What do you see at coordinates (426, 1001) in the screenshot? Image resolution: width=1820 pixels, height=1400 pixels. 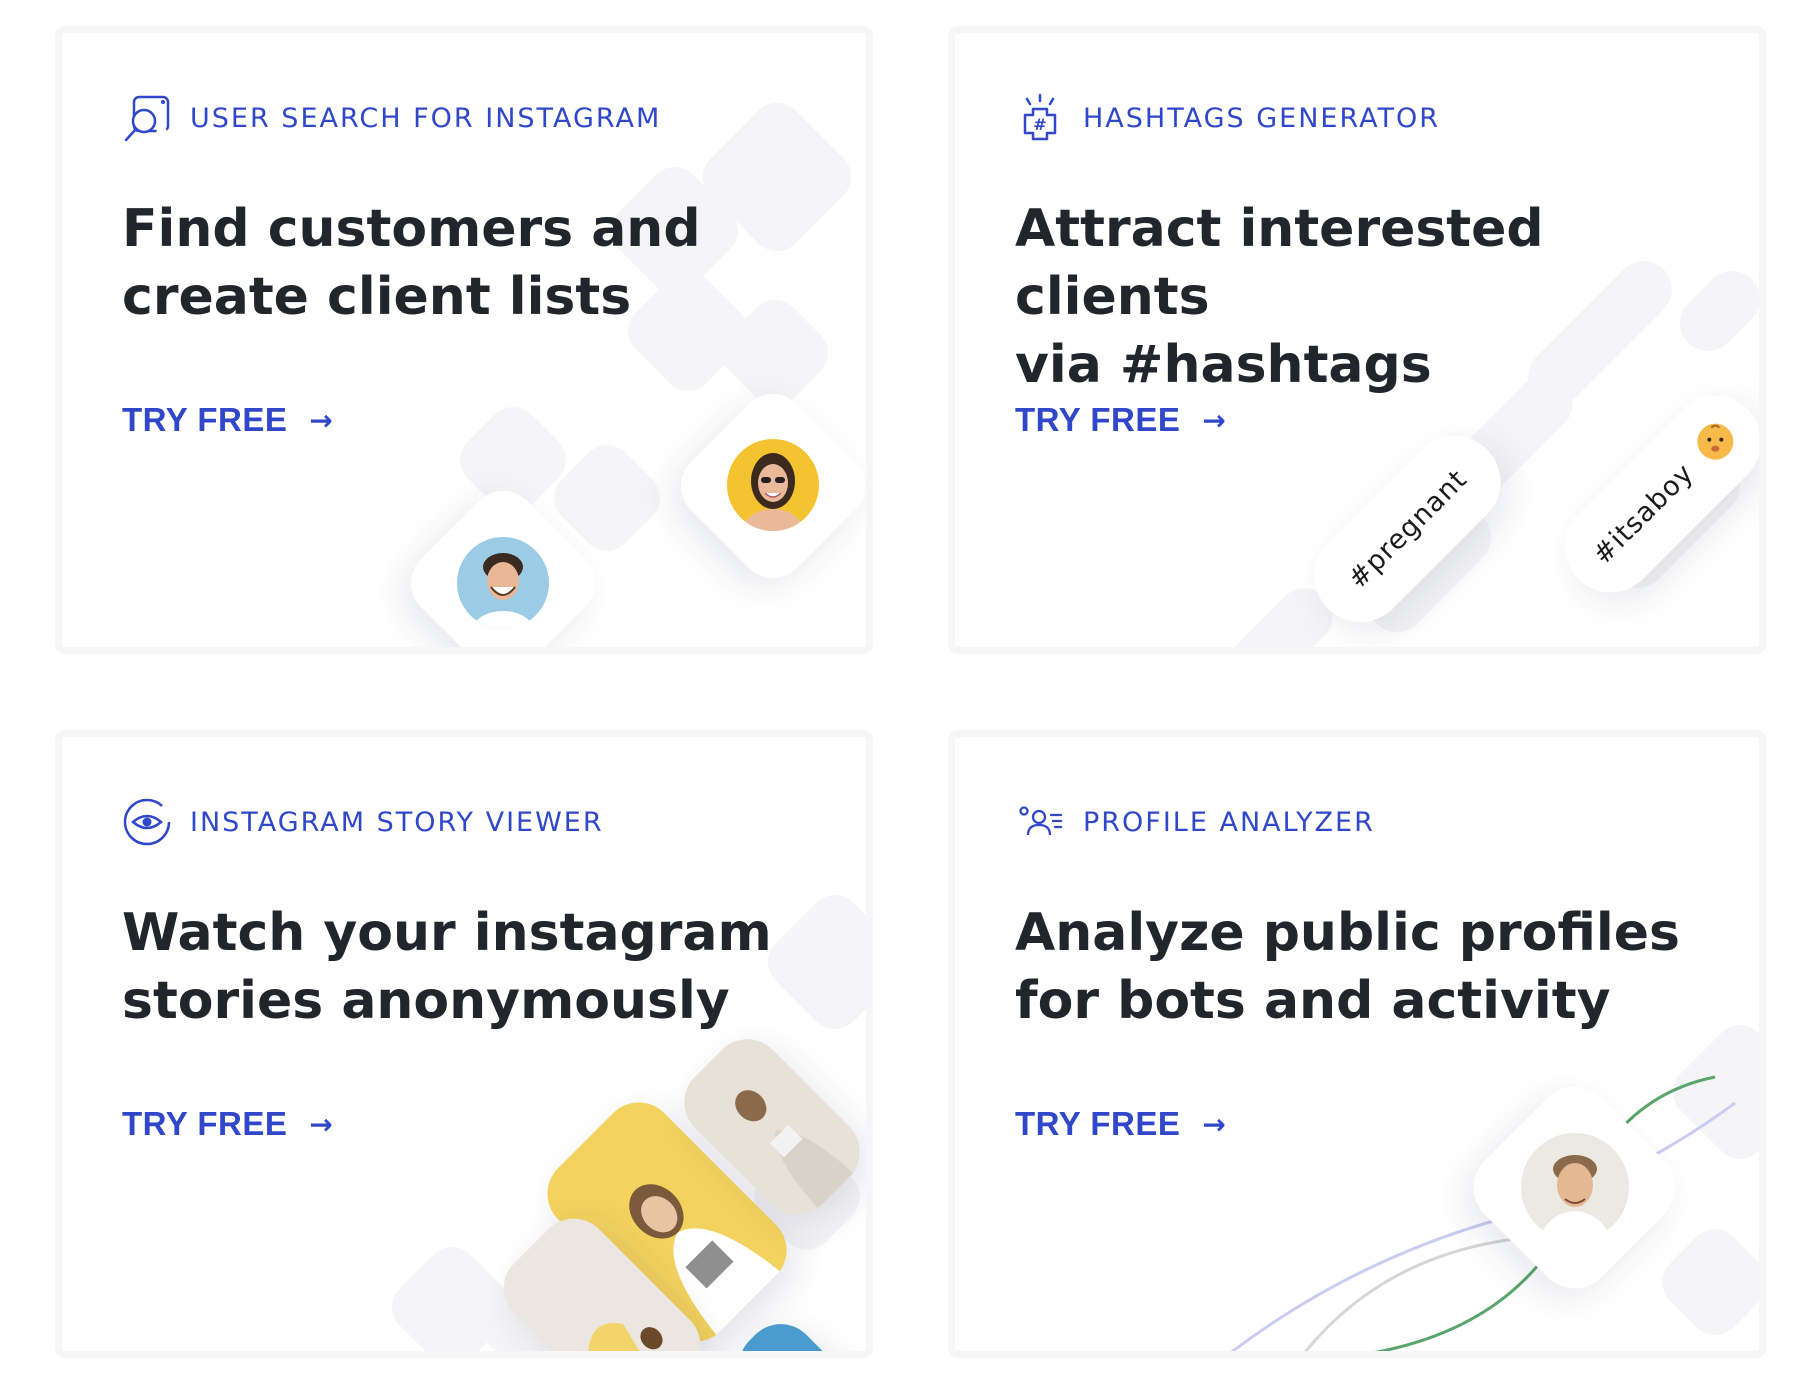 I see `card-title-line: stories anonymously` at bounding box center [426, 1001].